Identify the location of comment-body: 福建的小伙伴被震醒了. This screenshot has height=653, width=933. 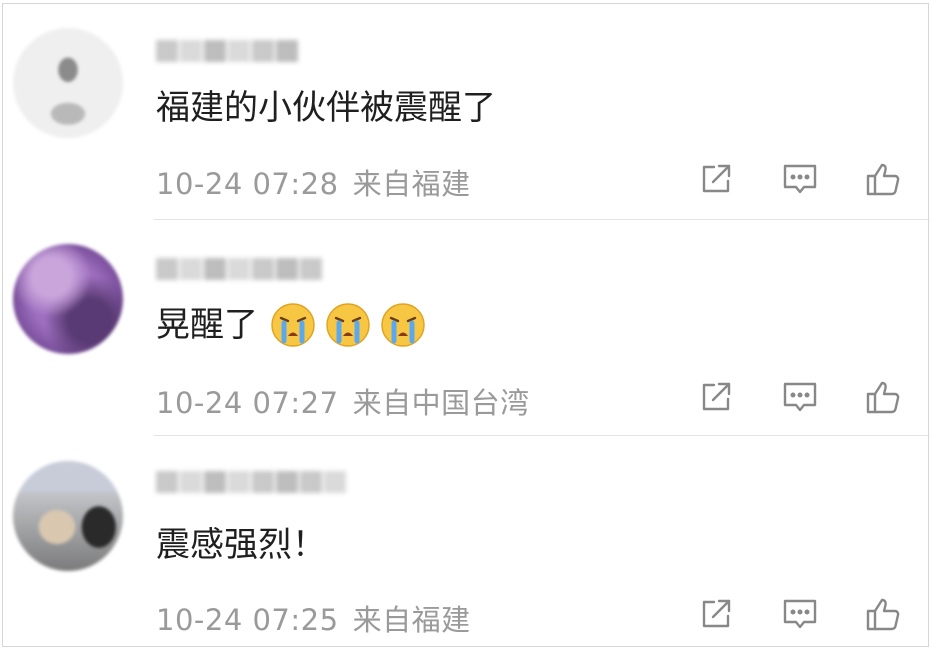
(326, 108).